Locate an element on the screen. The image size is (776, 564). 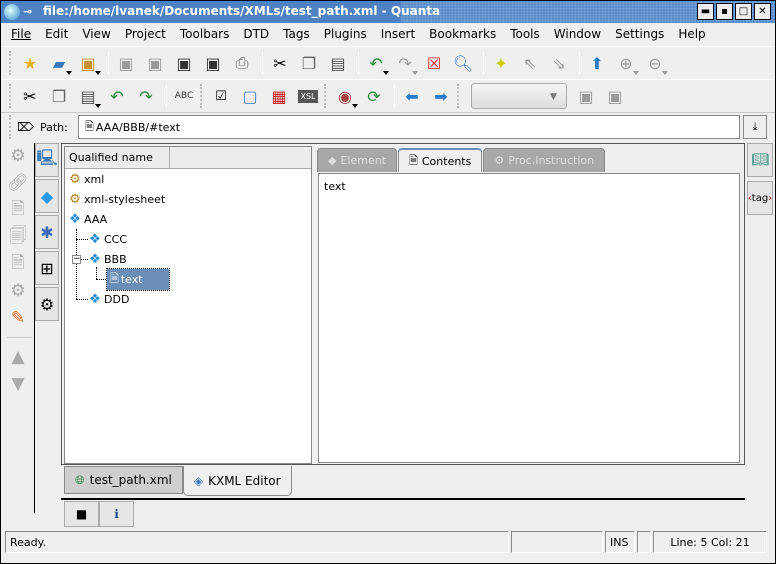
tree-node: ❖ DDD is located at coordinates (108, 299).